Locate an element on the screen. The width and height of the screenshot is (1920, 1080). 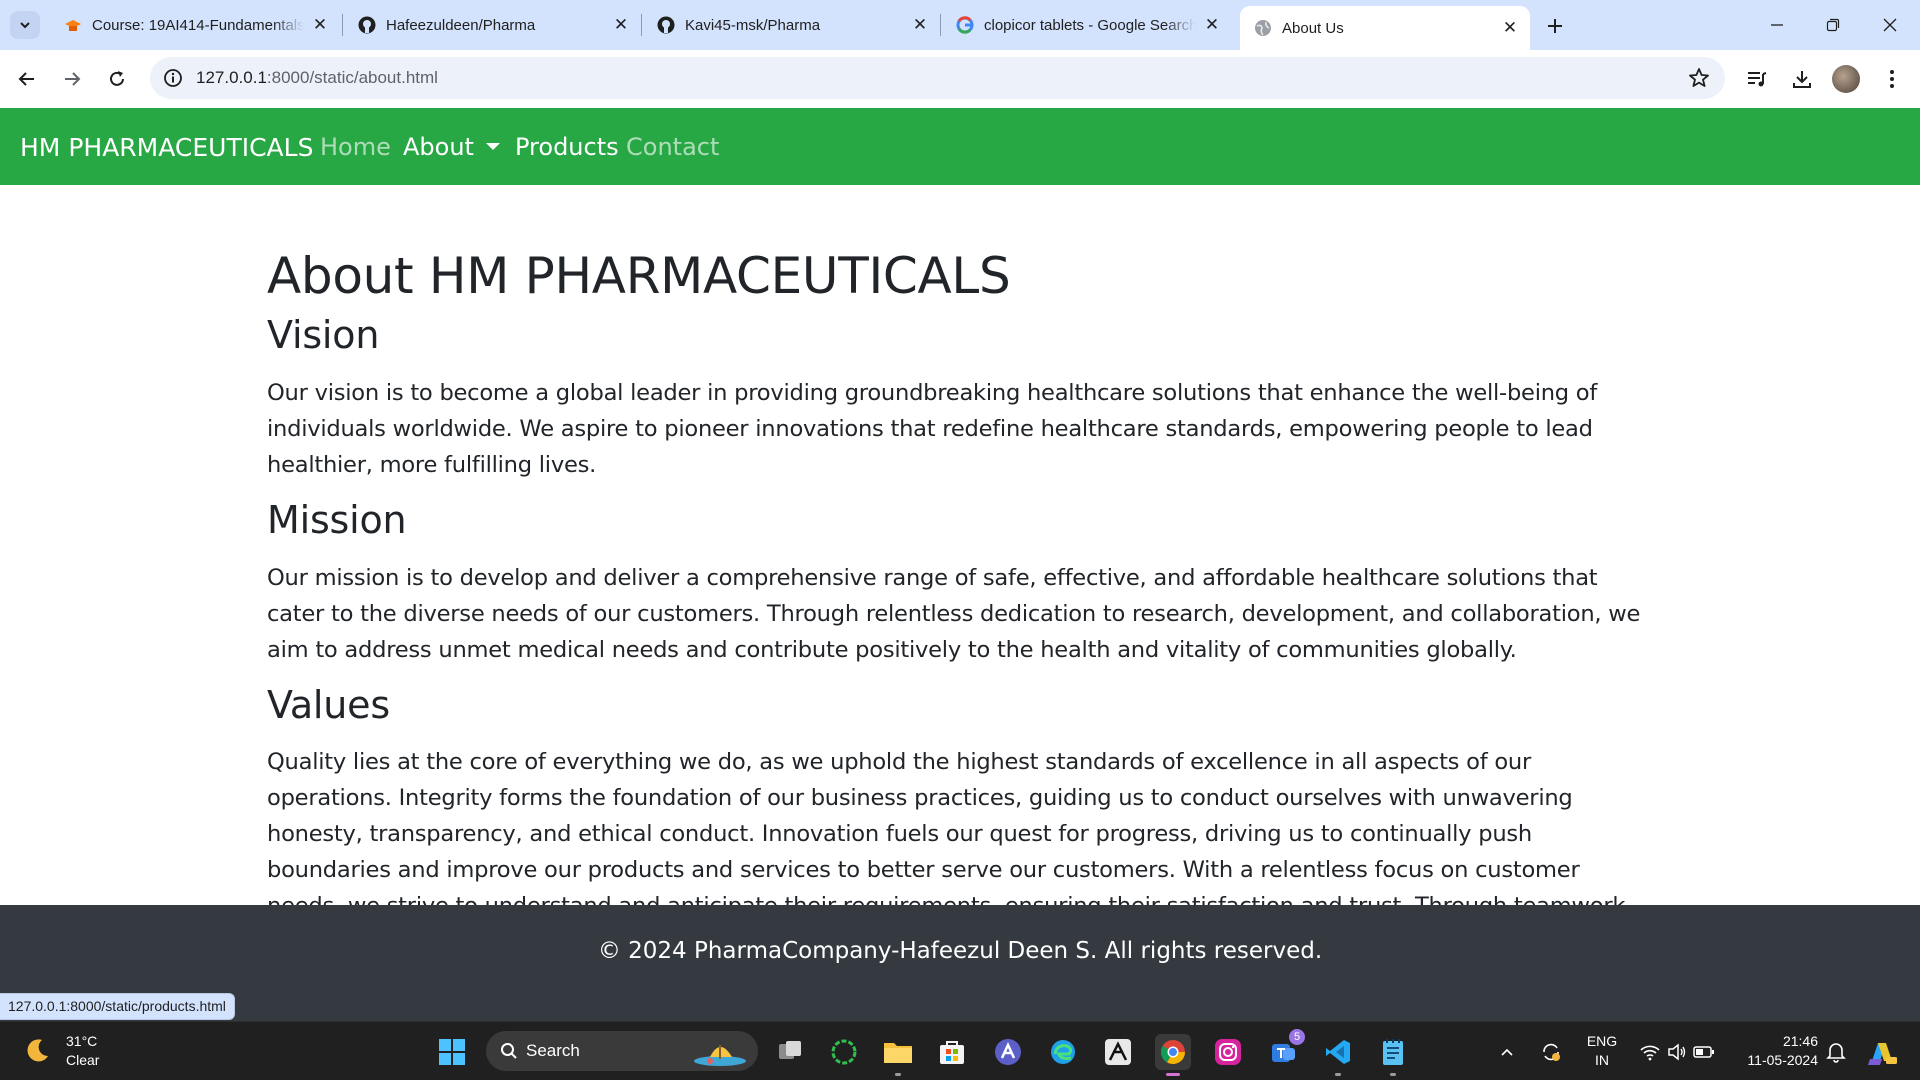
vision-heading: Vision is located at coordinates (323, 335).